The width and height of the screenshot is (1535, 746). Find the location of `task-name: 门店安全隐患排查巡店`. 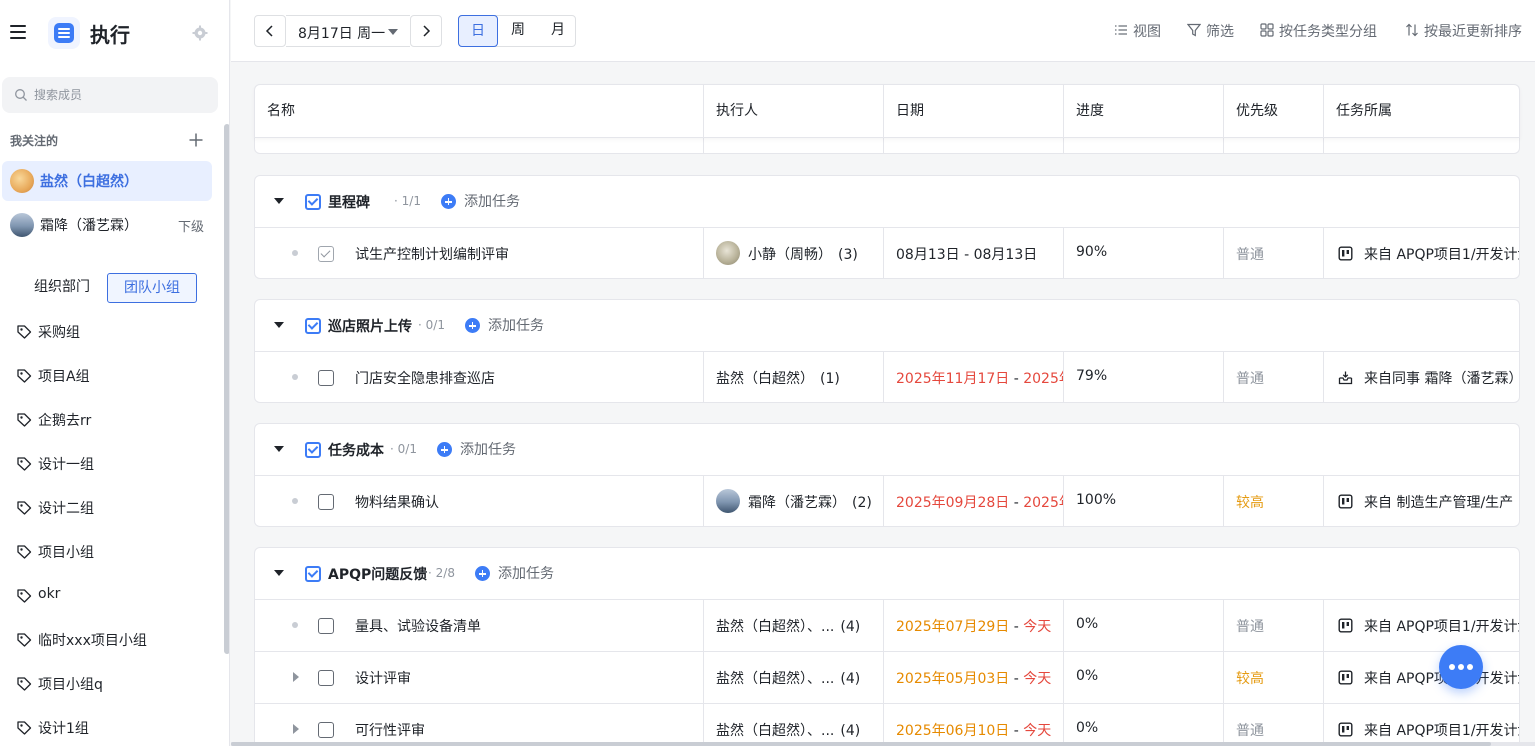

task-name: 门店安全隐患排查巡店 is located at coordinates (425, 378).